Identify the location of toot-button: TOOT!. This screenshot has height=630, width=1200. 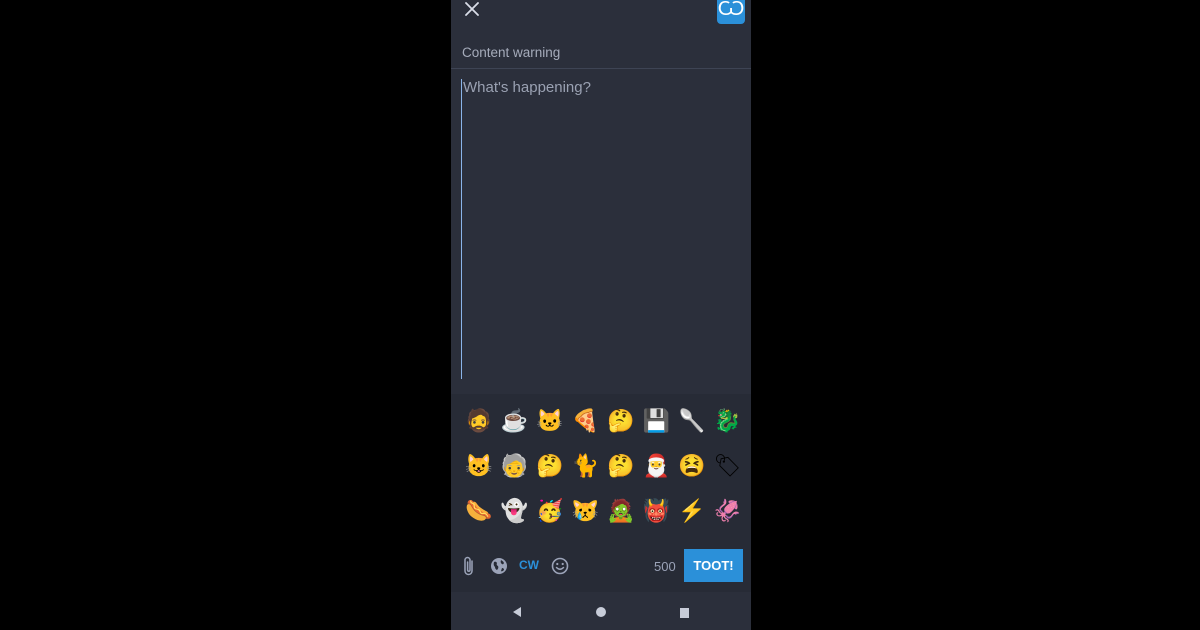
(713, 565).